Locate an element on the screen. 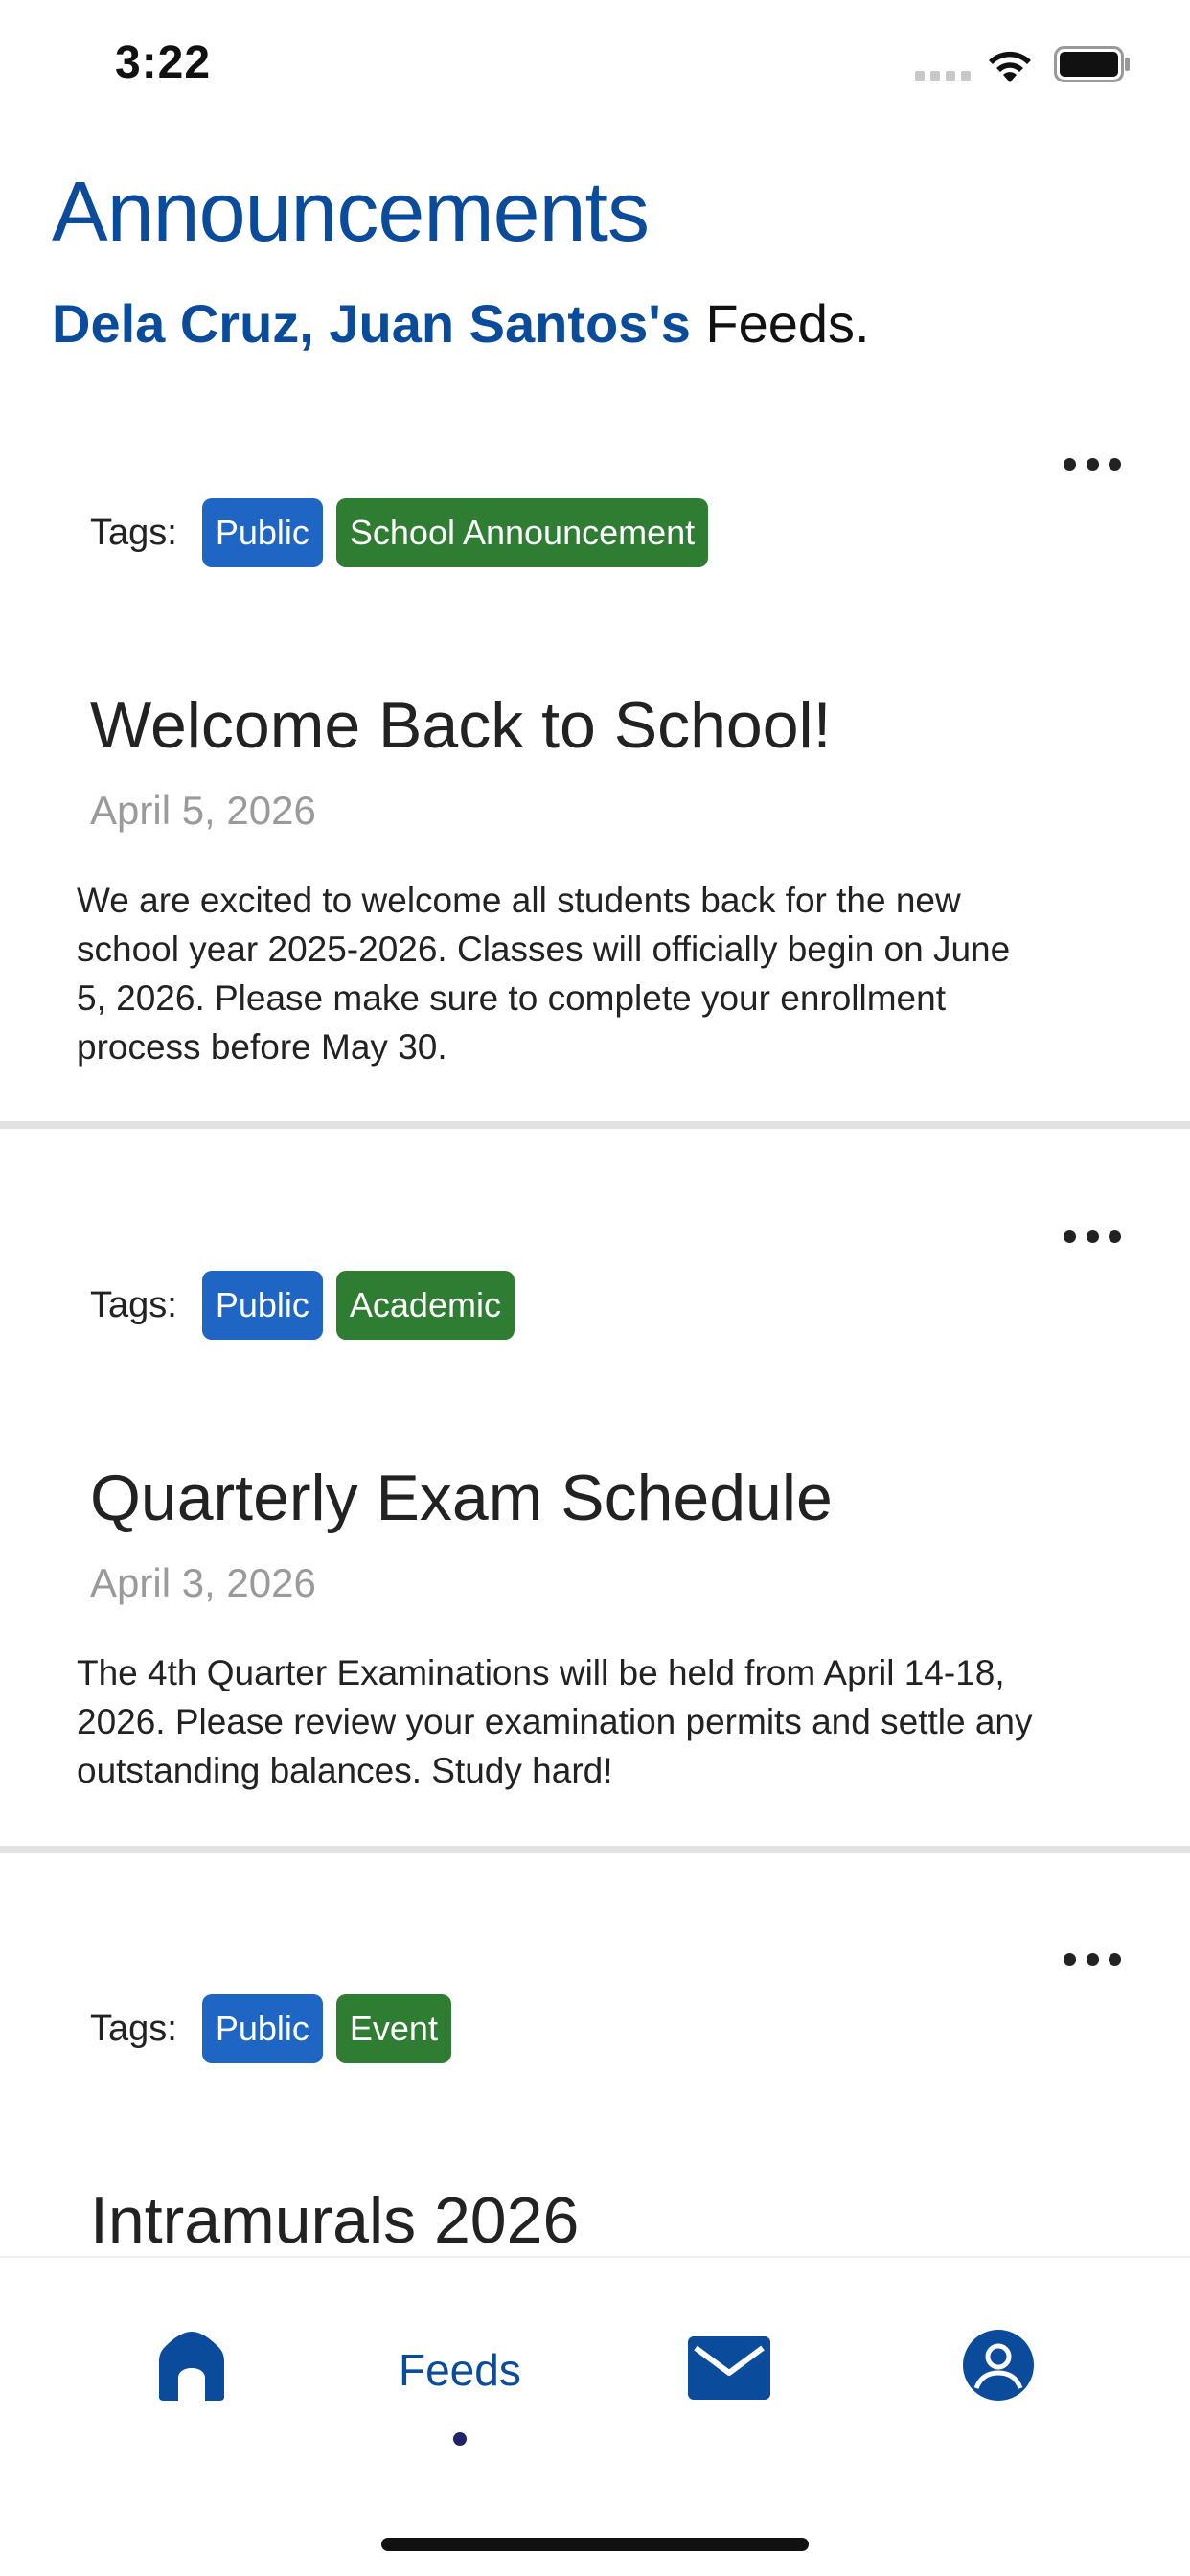 This screenshot has width=1190, height=2576. post-title: Intramurals 2026 is located at coordinates (335, 2220).